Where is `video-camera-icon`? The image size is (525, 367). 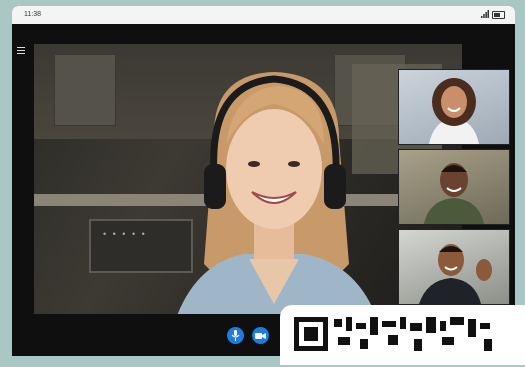
video-camera-icon is located at coordinates (260, 335).